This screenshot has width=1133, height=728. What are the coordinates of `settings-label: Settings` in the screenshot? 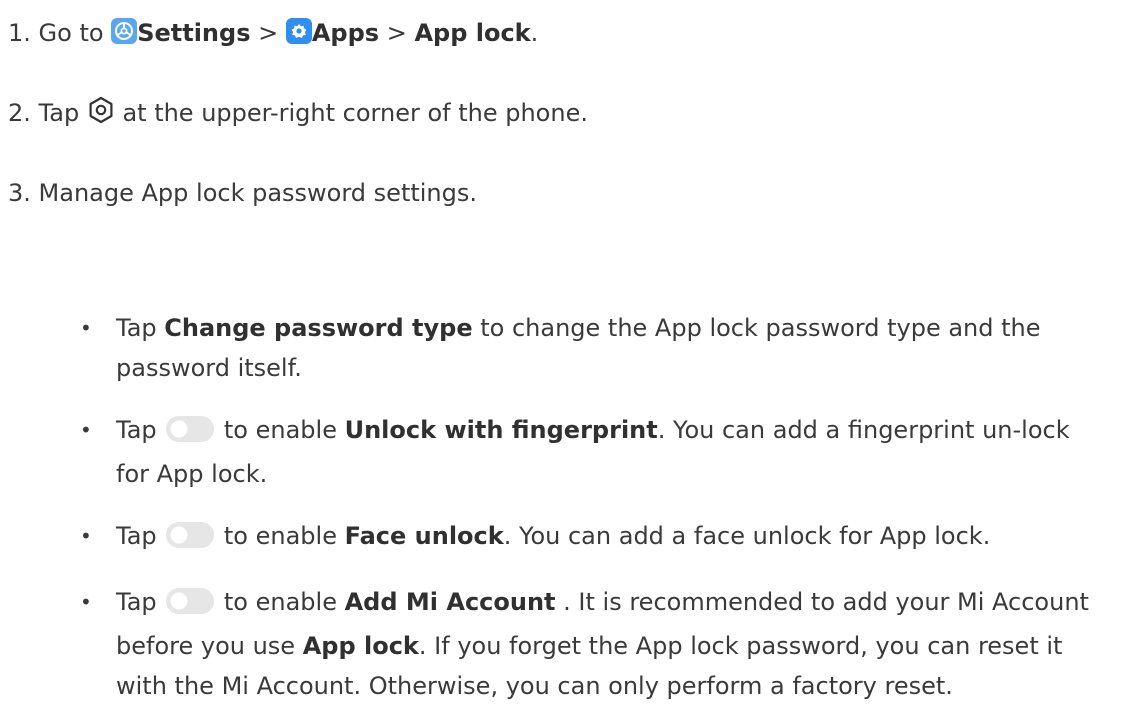 It's located at (194, 33).